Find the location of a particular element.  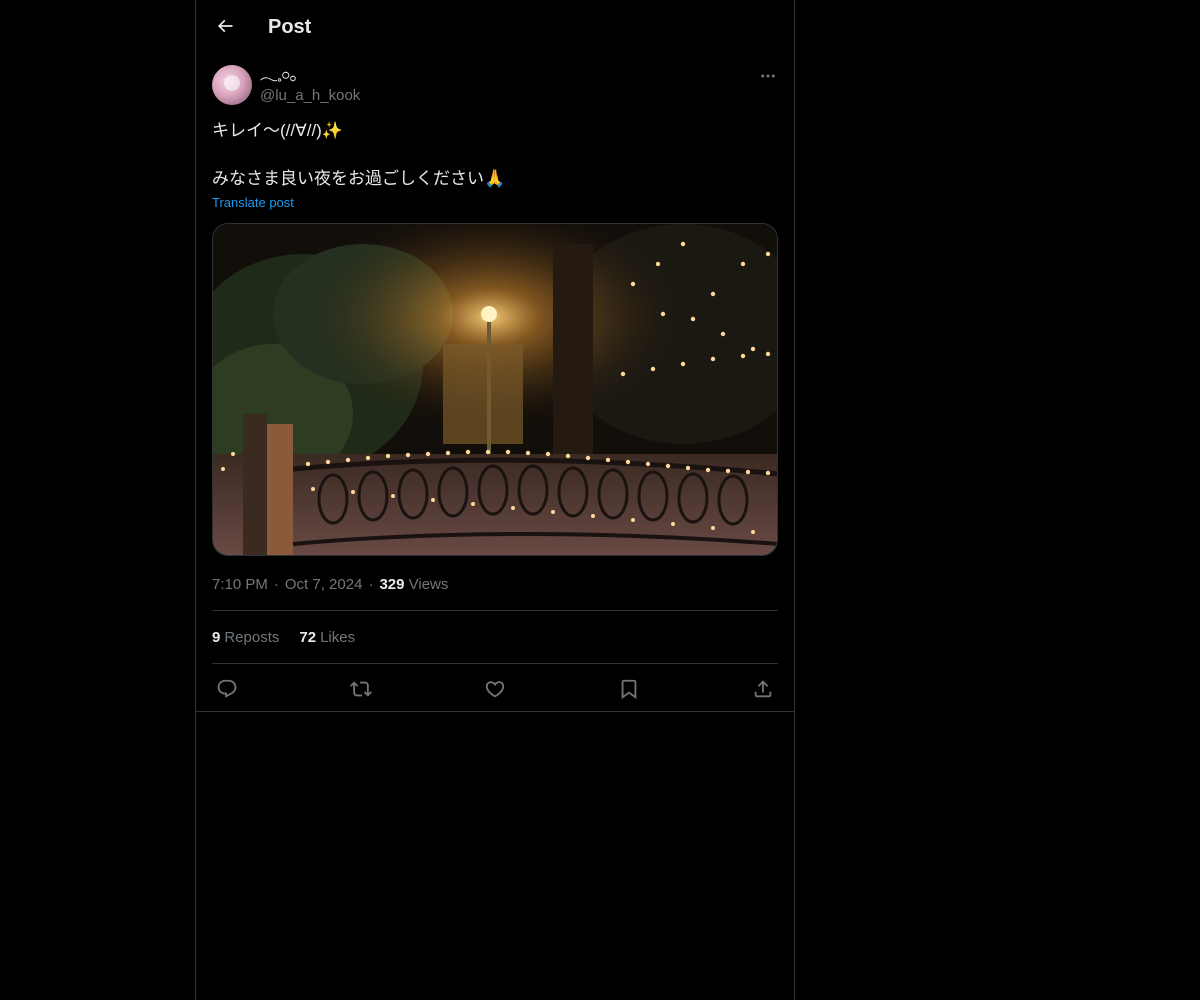

arrow-left-icon is located at coordinates (225, 26).